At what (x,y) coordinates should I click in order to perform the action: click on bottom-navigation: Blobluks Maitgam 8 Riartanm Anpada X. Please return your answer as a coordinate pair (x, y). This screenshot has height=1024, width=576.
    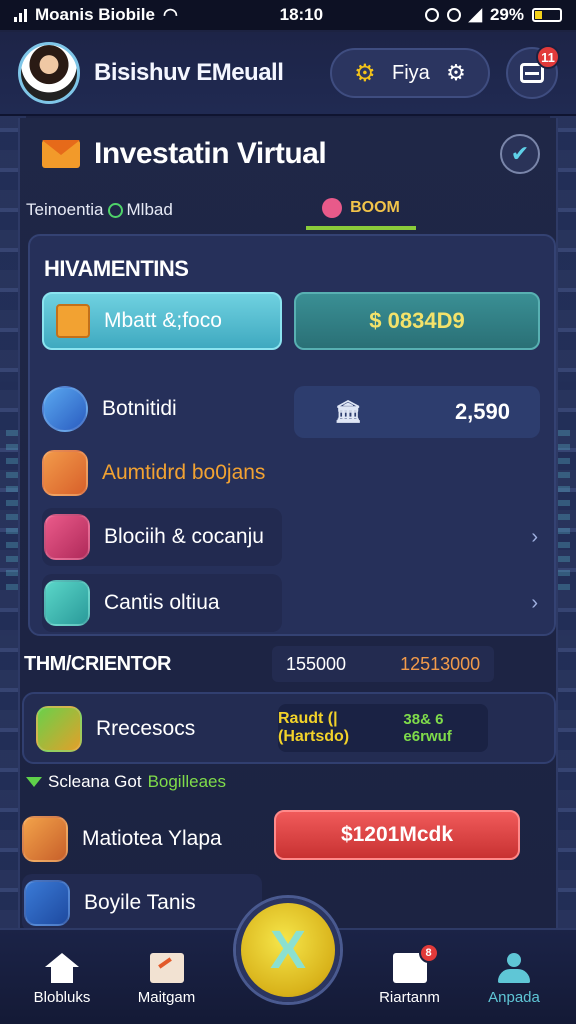
    Looking at the image, I should click on (288, 961).